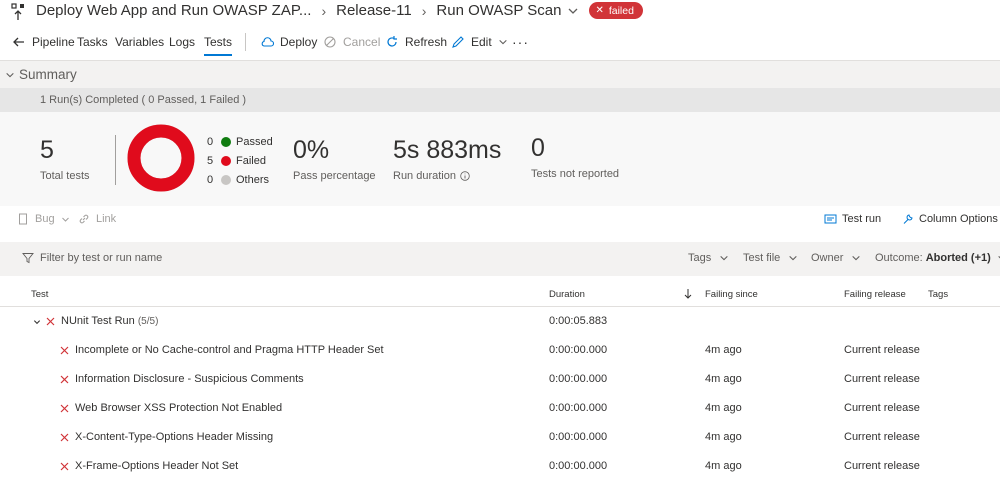 The height and width of the screenshot is (479, 1000). What do you see at coordinates (950, 219) in the screenshot?
I see `column-options-button: Column Options` at bounding box center [950, 219].